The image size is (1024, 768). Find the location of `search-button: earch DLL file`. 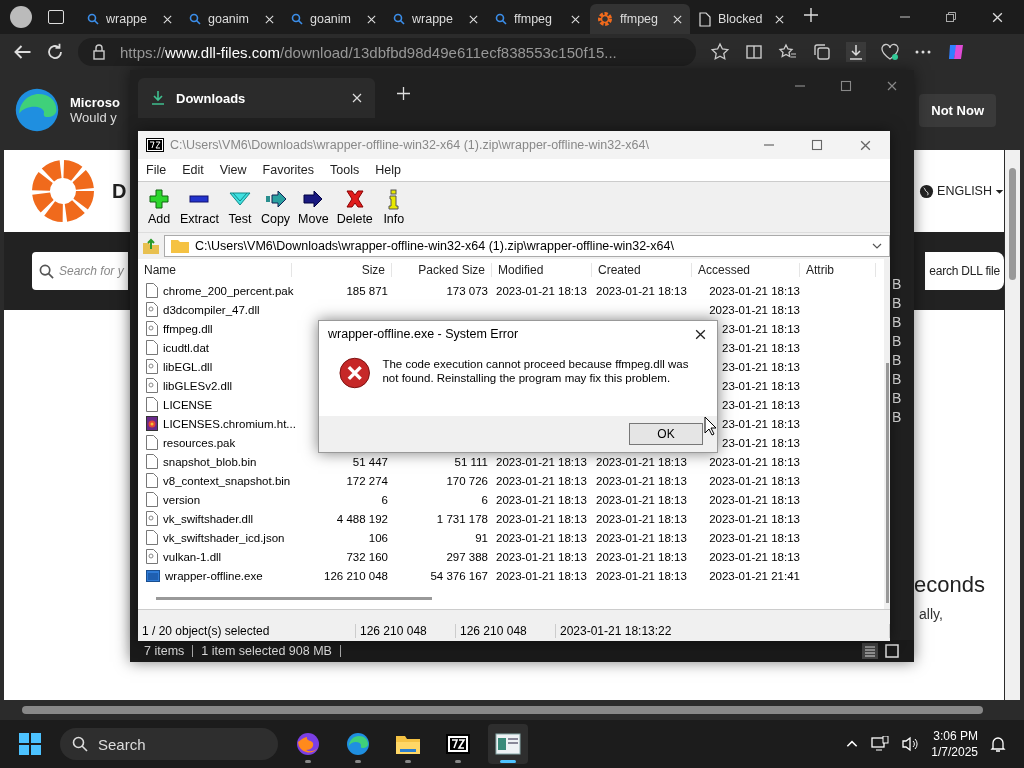

search-button: earch DLL file is located at coordinates (964, 271).